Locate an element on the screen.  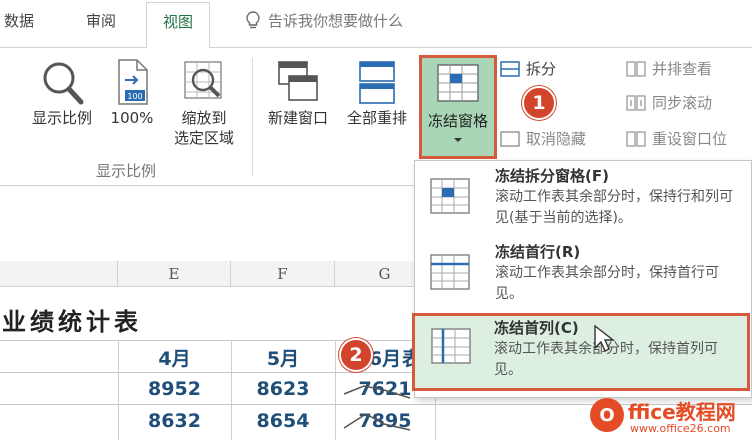
watermark: O ffice教程网 www.office26.com is located at coordinates (671, 418).